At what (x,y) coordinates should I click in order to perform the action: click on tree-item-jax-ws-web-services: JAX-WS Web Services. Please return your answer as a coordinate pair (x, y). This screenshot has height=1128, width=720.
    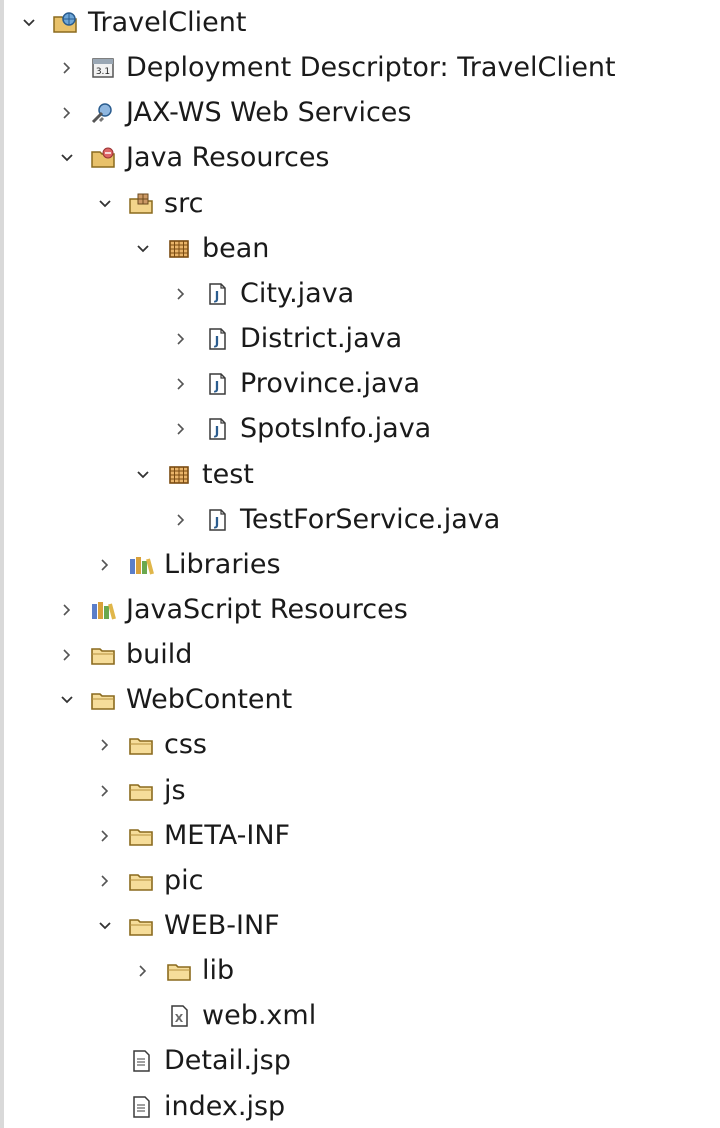
    Looking at the image, I should click on (234, 113).